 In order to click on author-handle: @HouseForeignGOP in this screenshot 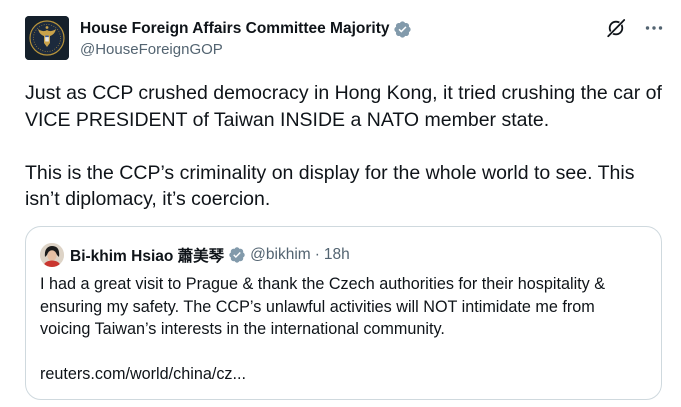, I will do `click(151, 49)`.